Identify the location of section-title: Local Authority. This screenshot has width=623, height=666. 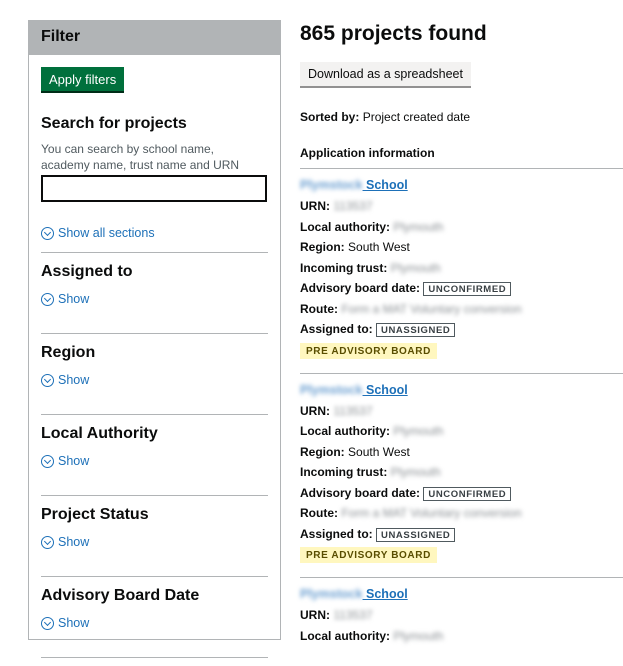
(99, 433).